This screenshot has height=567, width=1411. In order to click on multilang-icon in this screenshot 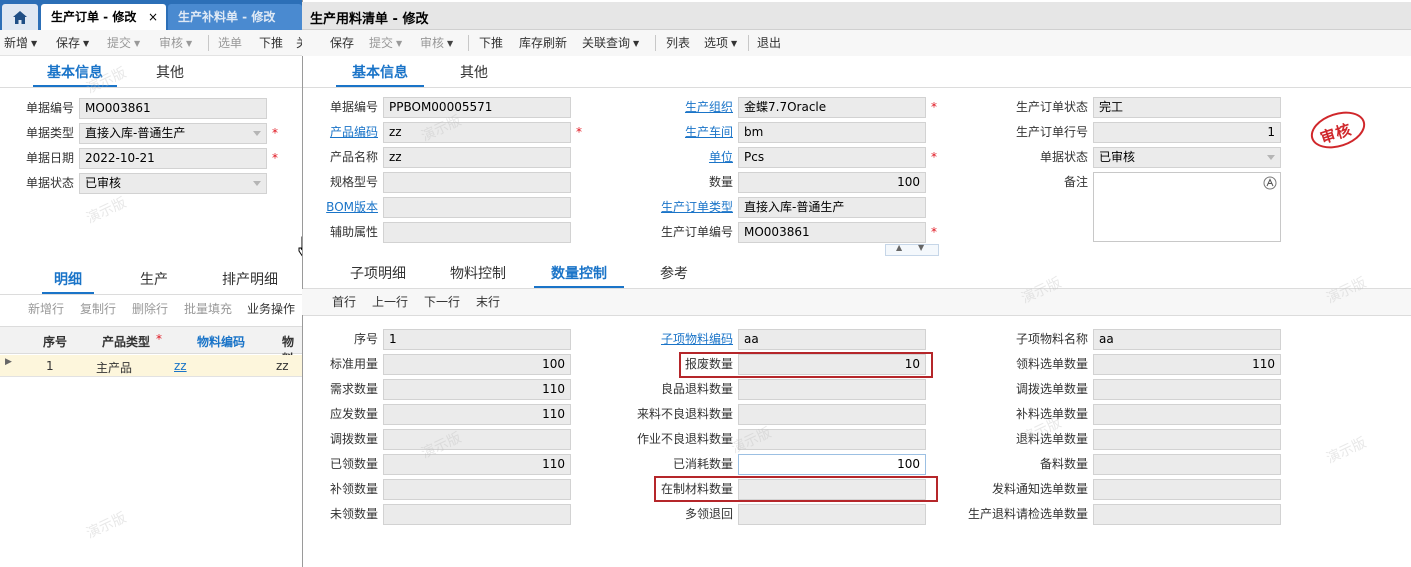, I will do `click(1270, 183)`.